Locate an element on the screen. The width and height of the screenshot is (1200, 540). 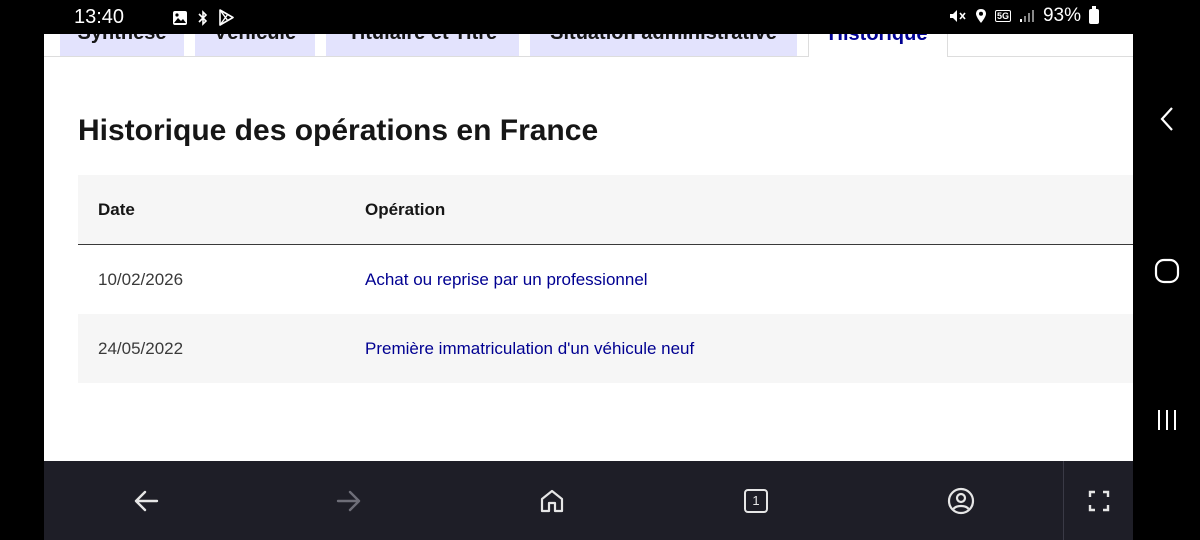
tab-situation-administrative: Situation administrative is located at coordinates (663, 45).